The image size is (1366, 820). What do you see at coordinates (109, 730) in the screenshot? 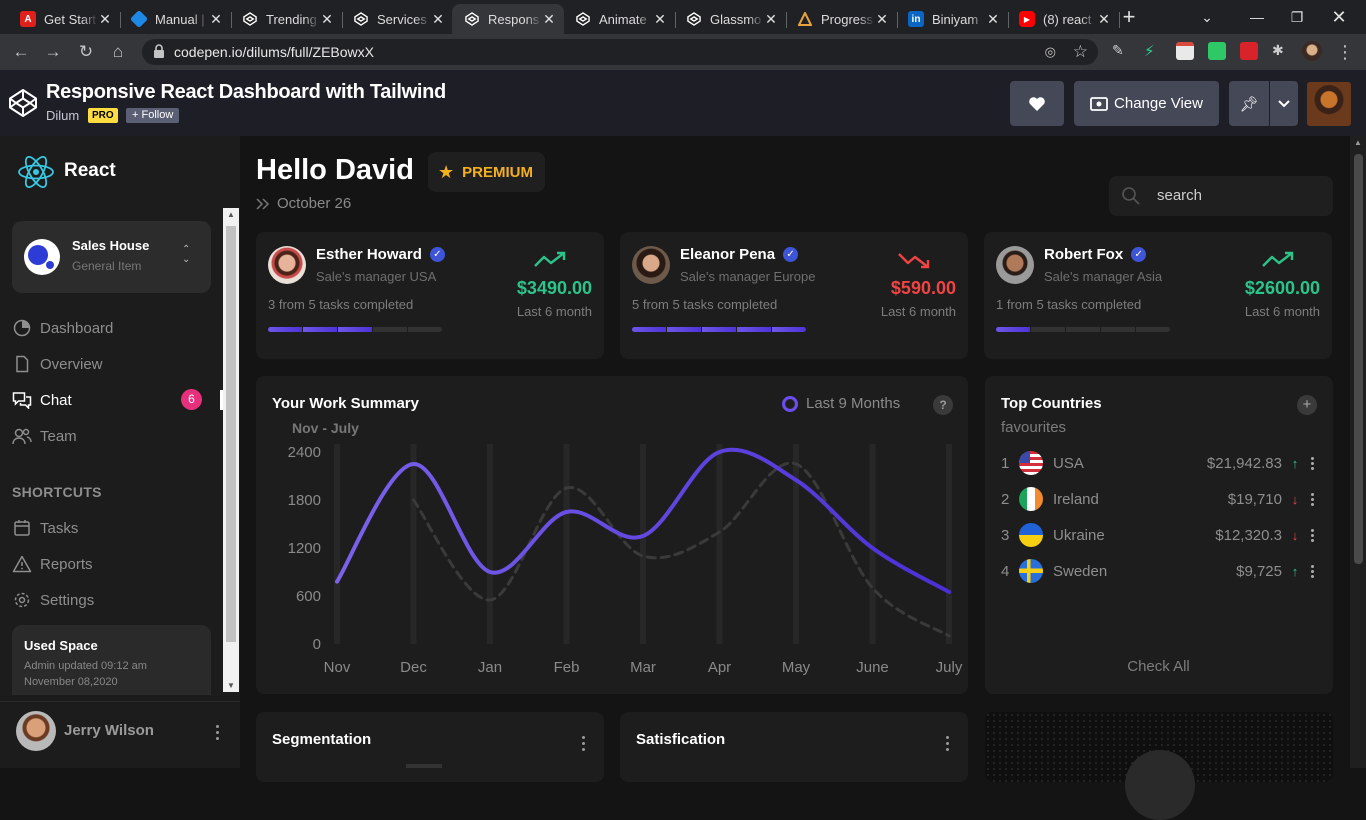
I see `user-name: Jerry Wilson` at bounding box center [109, 730].